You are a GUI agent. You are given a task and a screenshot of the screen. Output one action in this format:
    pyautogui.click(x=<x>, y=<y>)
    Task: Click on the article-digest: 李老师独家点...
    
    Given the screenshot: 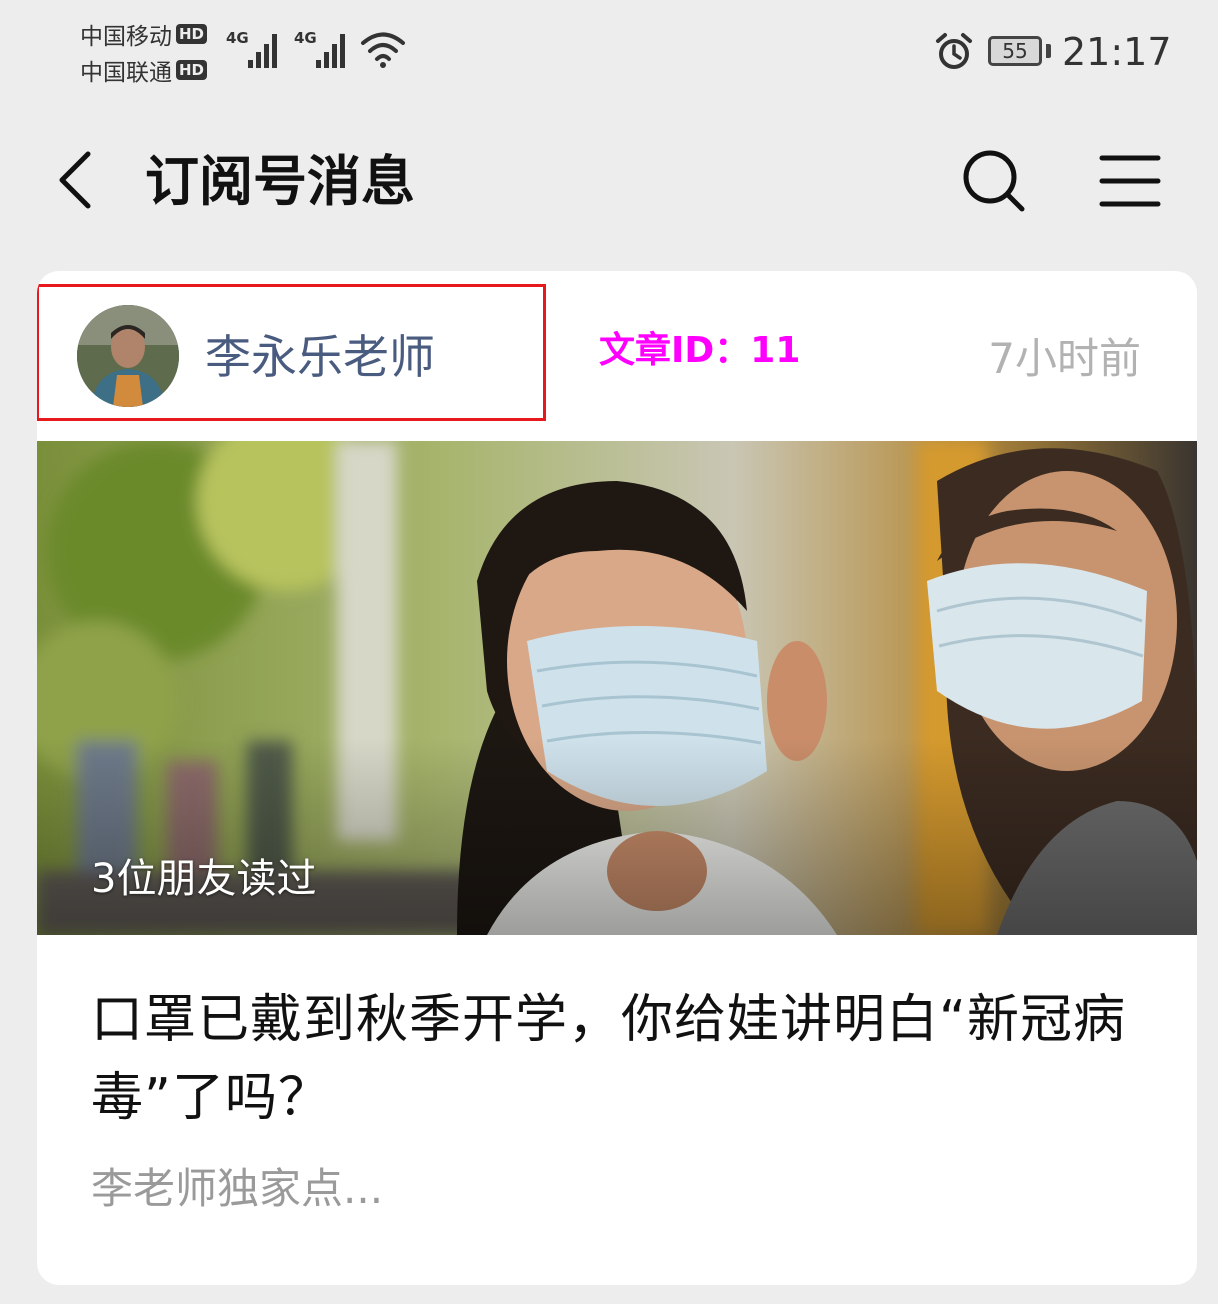 What is the action you would take?
    pyautogui.click(x=237, y=1188)
    